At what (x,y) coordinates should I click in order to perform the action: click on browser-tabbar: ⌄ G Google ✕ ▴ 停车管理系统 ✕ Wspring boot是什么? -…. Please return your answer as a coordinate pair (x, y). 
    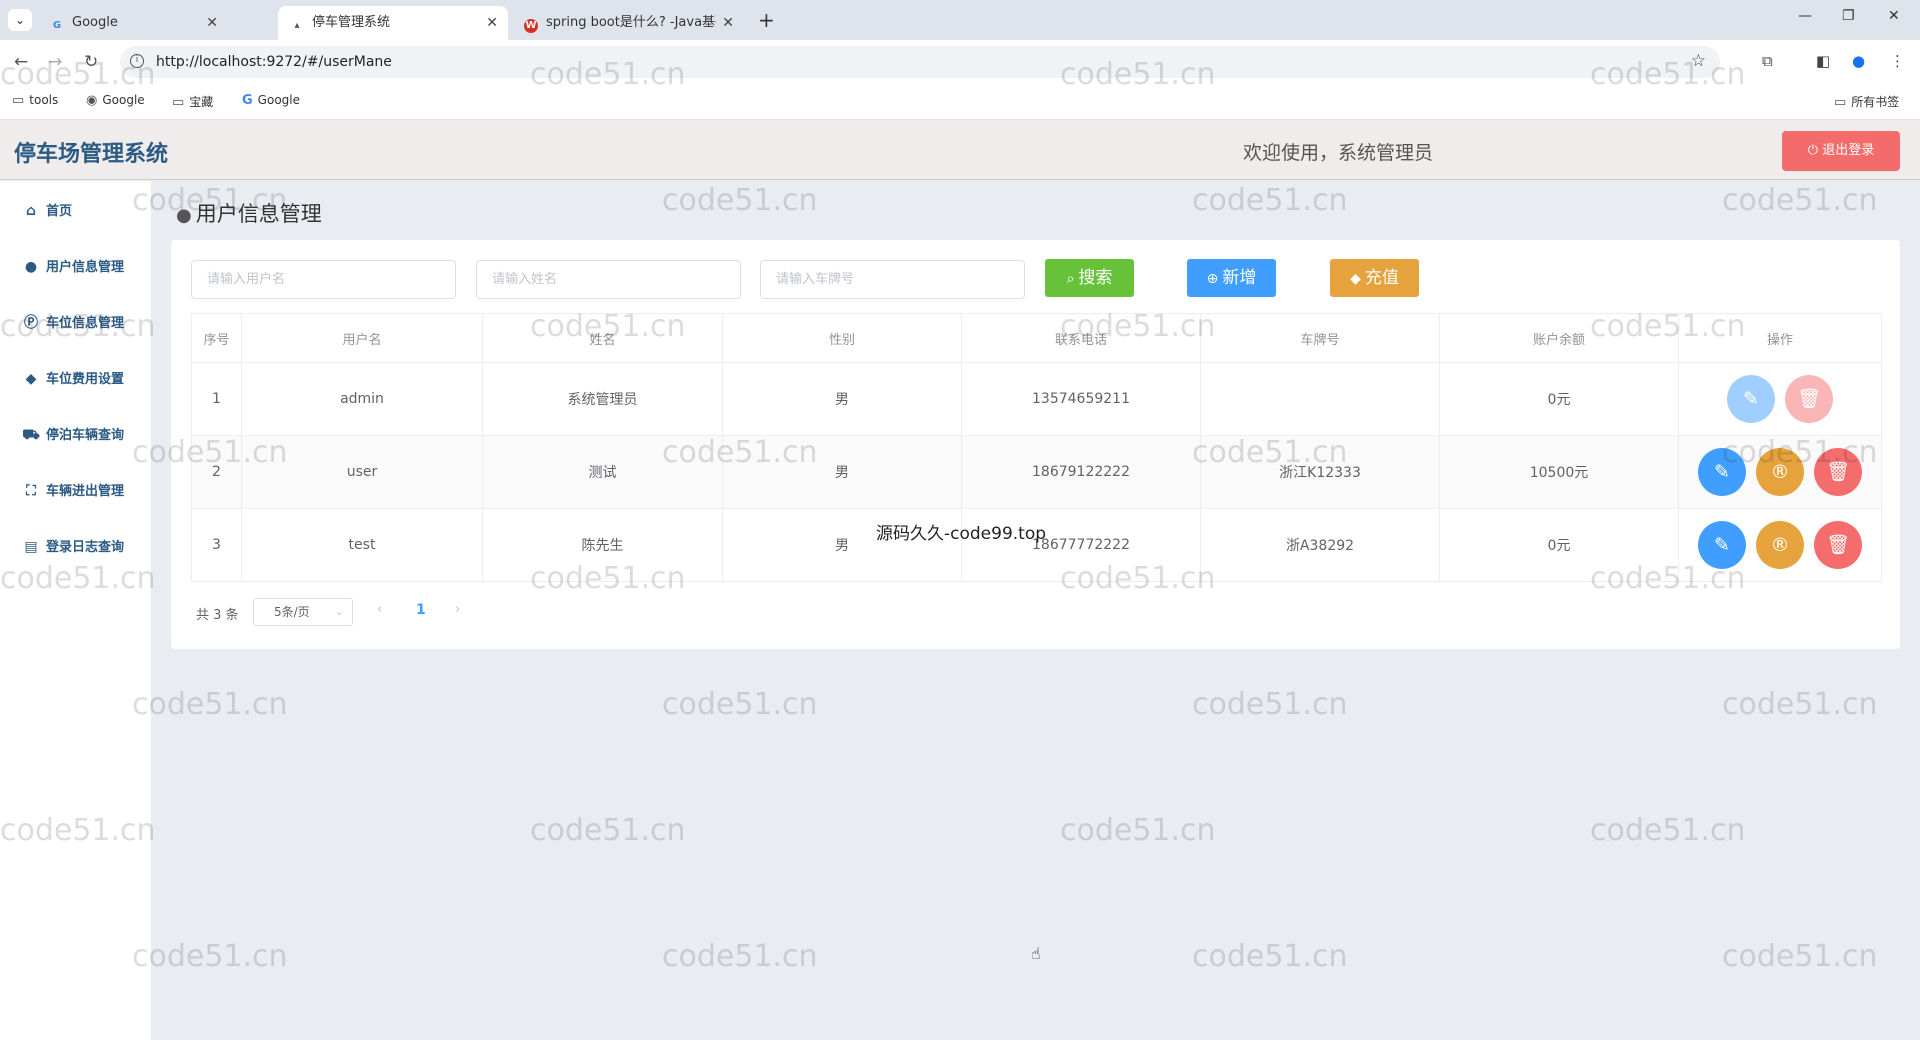
    Looking at the image, I should click on (960, 20).